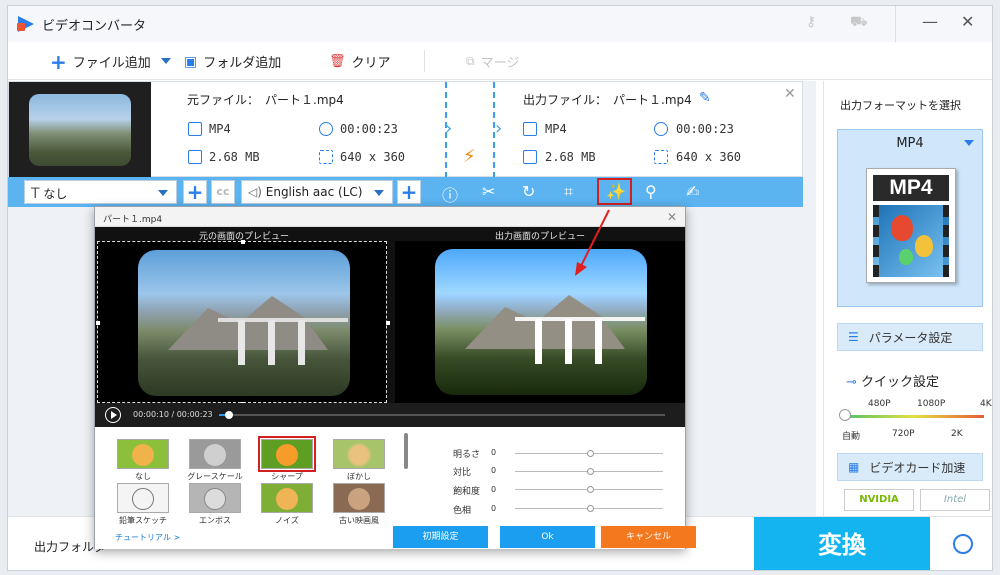 This screenshot has width=1000, height=575. Describe the element at coordinates (287, 520) in the screenshot. I see `effect-label: ノイズ` at that location.